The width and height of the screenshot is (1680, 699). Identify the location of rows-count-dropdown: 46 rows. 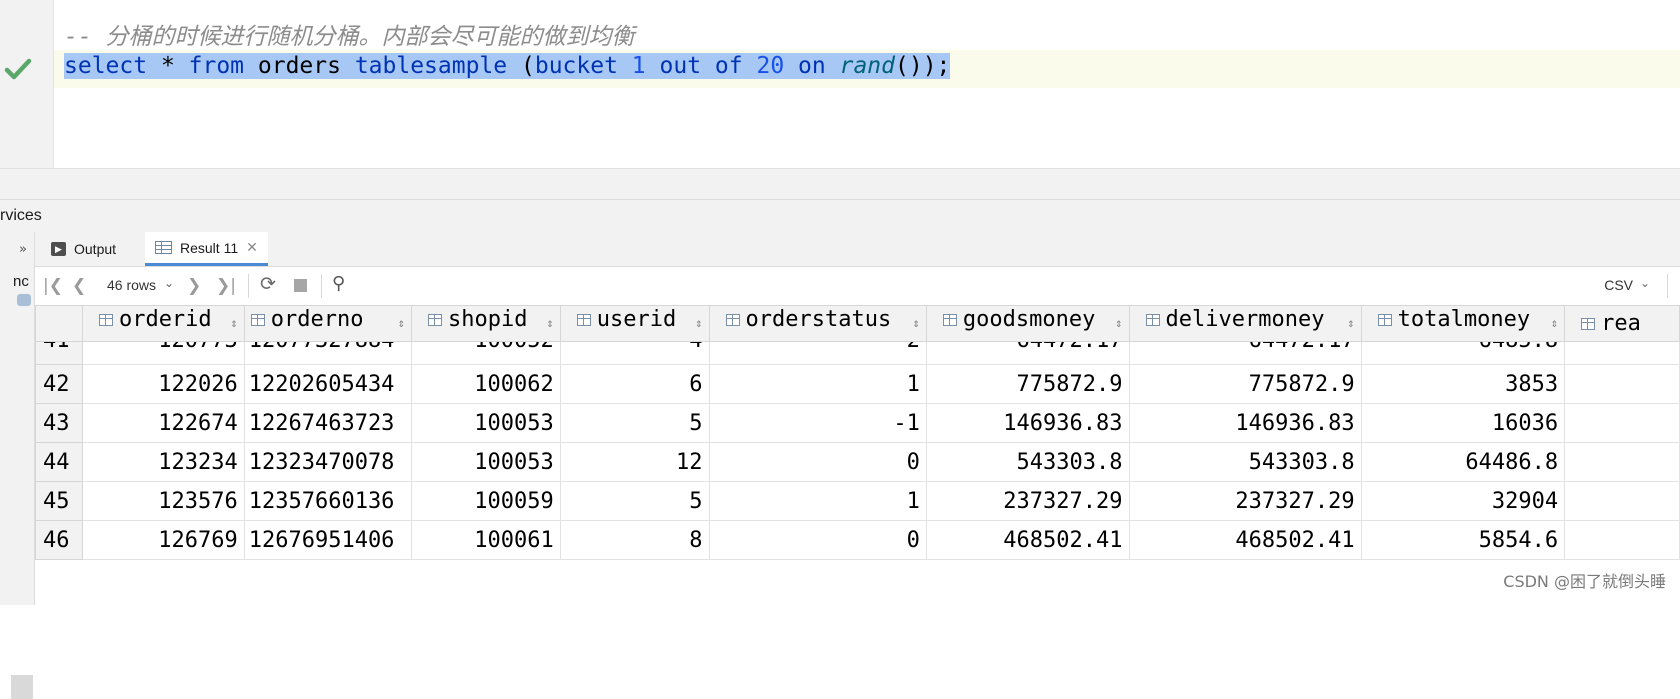
(131, 285).